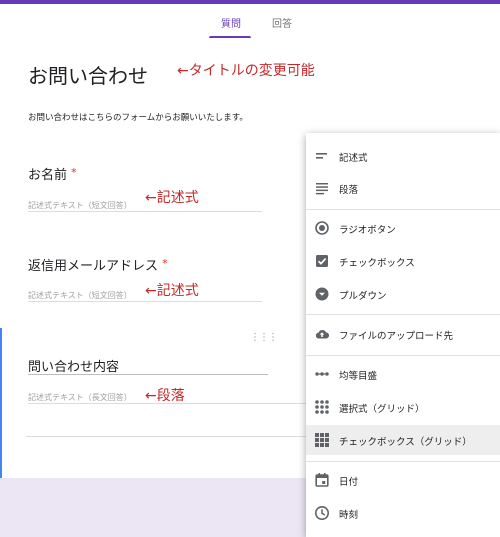  Describe the element at coordinates (349, 515) in the screenshot. I see `menu-item-label: 時刻` at that location.